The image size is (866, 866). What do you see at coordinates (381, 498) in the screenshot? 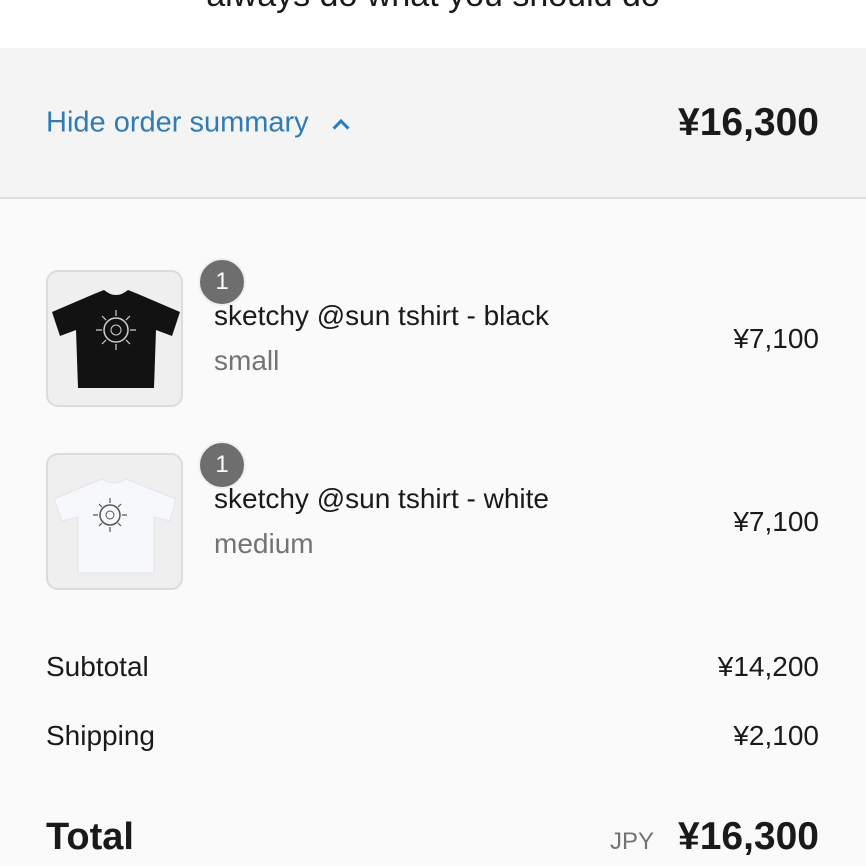
I see `item-name: sketchy @sun tshirt - white` at bounding box center [381, 498].